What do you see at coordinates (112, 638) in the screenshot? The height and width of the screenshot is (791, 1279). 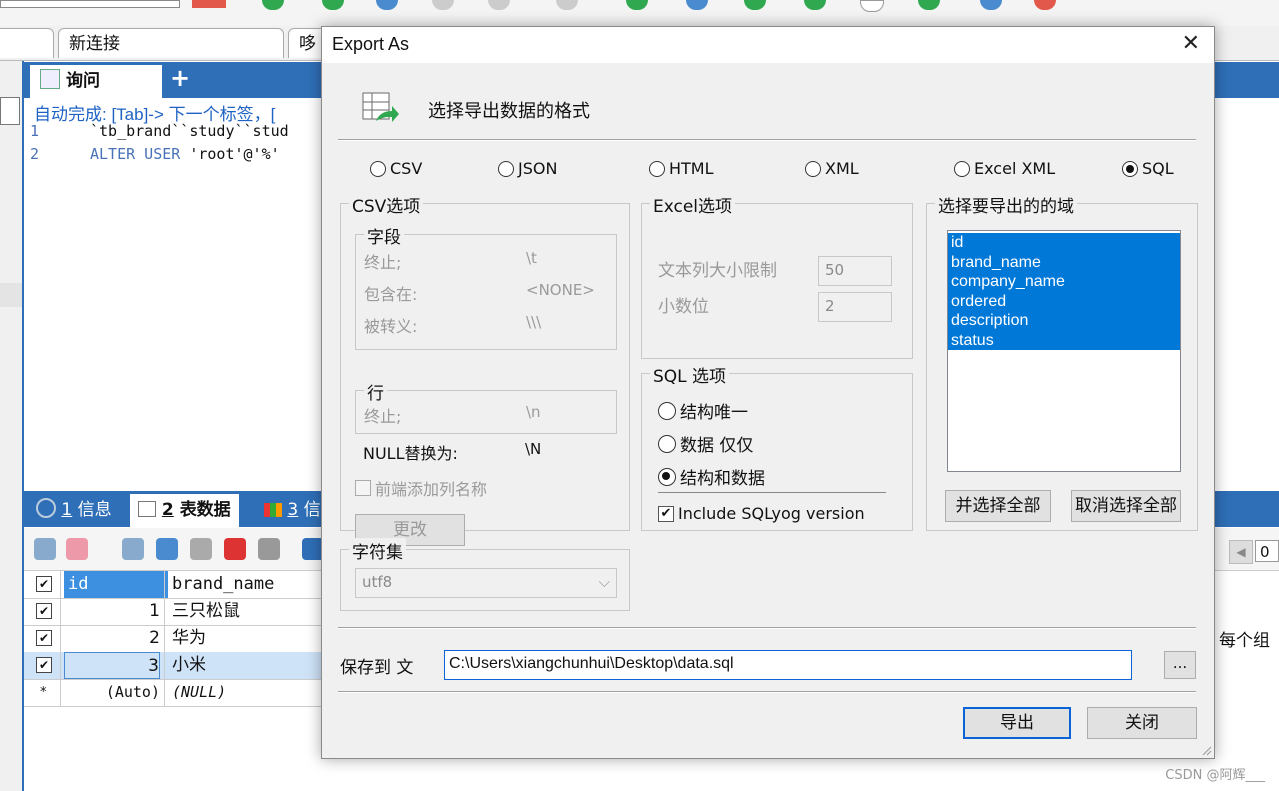 I see `cell-id: 2` at bounding box center [112, 638].